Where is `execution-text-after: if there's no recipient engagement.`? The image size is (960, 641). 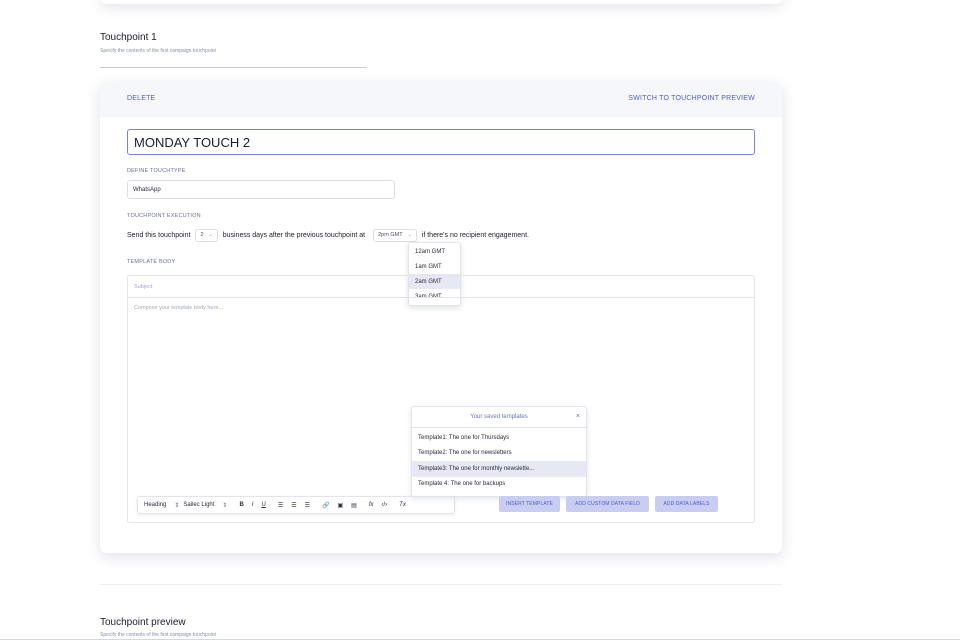
execution-text-after: if there's no recipient engagement. is located at coordinates (475, 235).